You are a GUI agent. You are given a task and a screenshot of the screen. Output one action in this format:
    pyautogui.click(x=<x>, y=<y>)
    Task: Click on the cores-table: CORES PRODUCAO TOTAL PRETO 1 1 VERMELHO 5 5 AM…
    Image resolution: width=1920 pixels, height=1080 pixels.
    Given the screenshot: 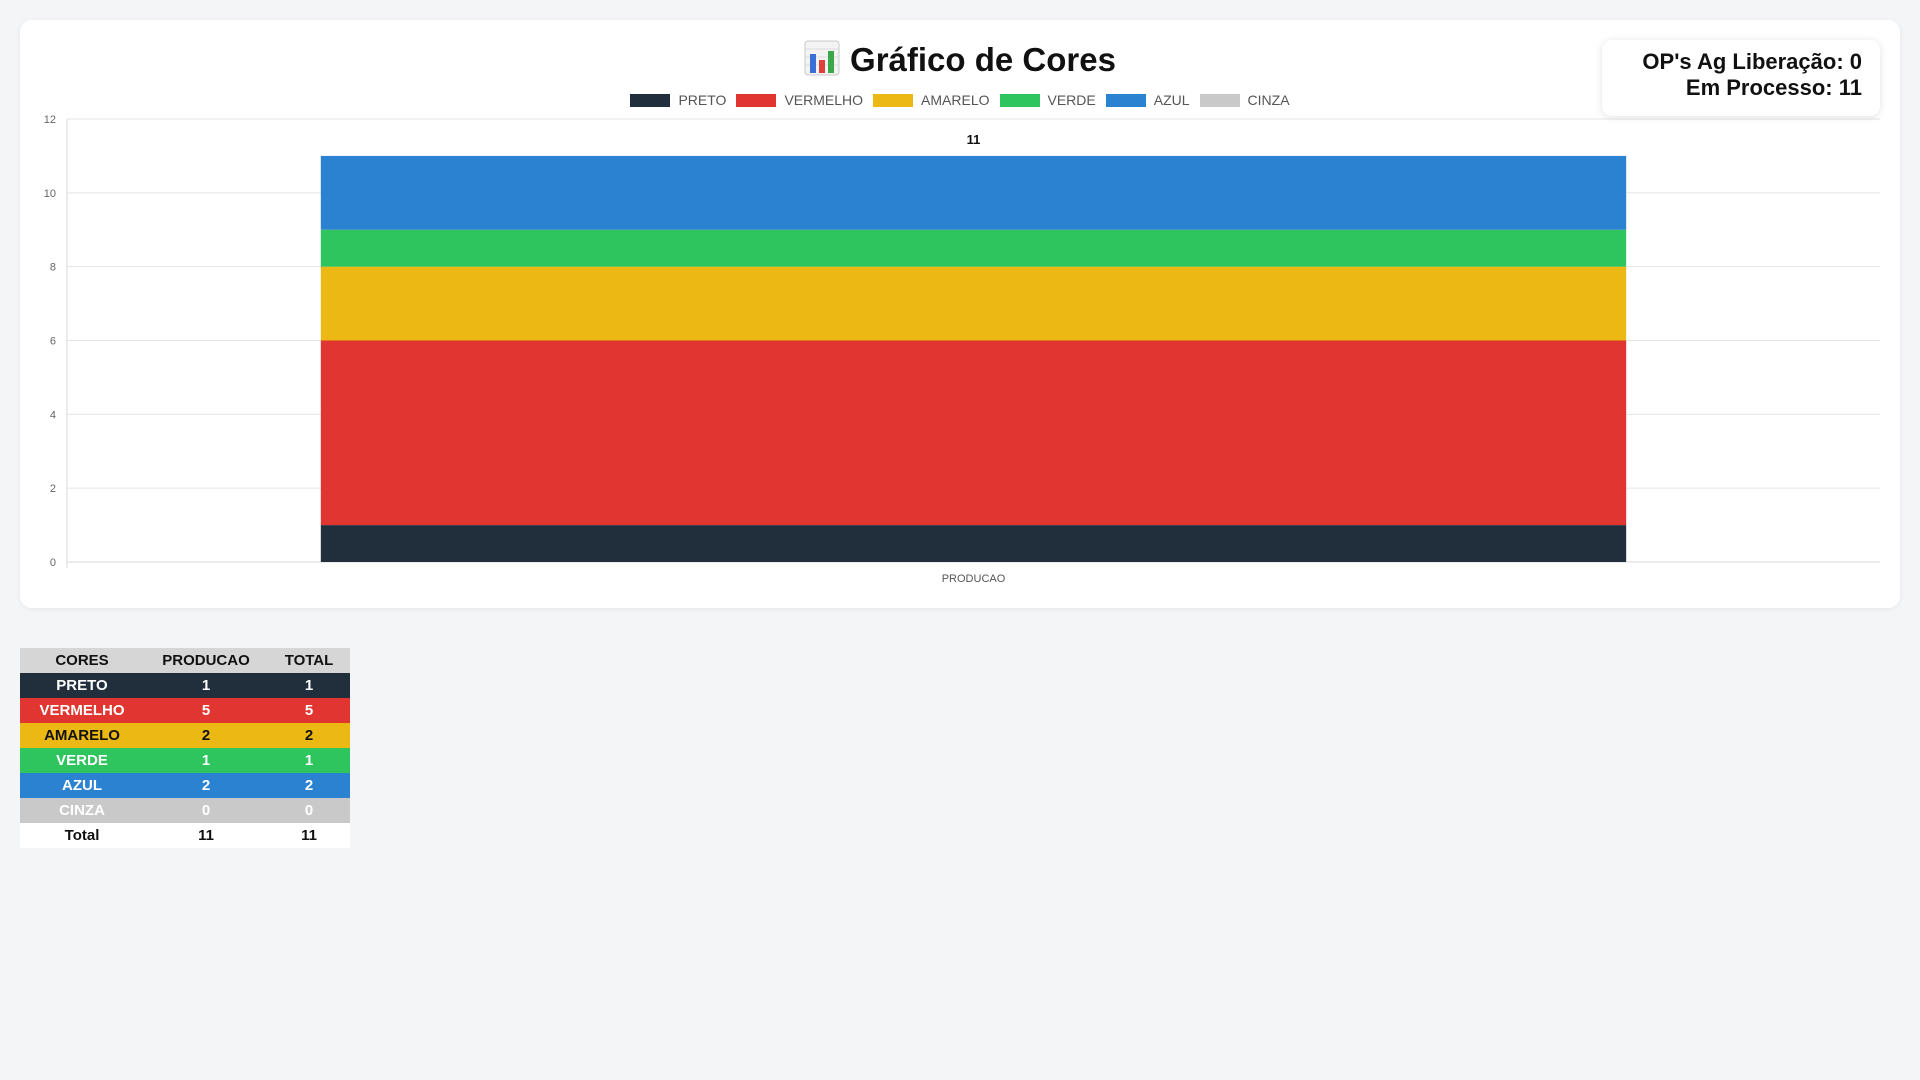 What is the action you would take?
    pyautogui.click(x=185, y=748)
    